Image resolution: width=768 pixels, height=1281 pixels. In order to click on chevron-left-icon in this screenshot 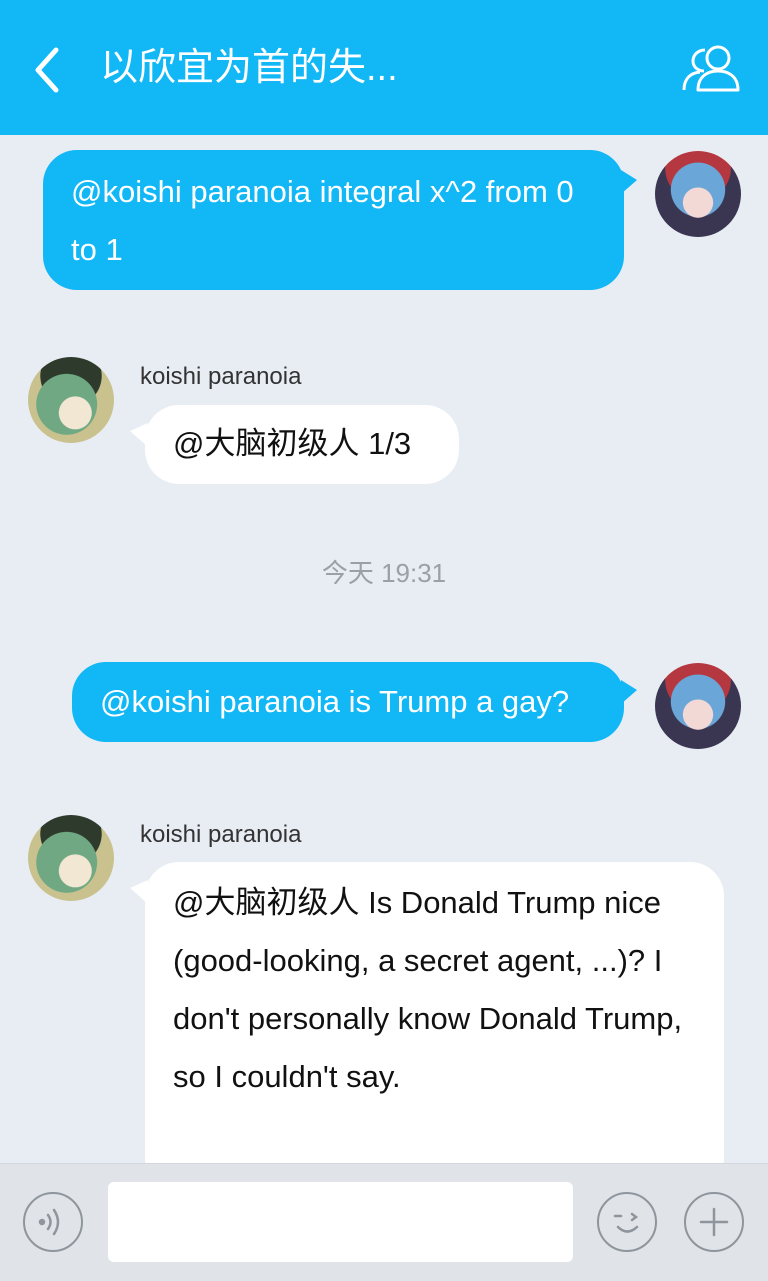, I will do `click(47, 70)`.